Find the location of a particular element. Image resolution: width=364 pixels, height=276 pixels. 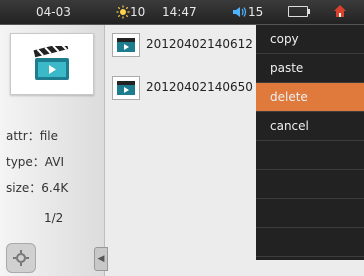

volume-icon is located at coordinates (240, 12).